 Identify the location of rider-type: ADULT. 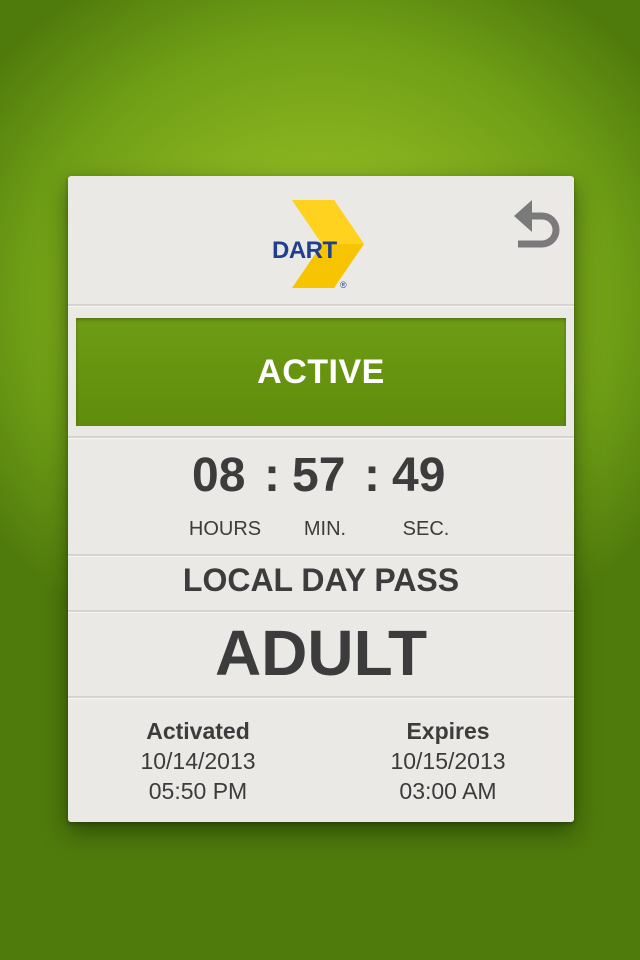
(321, 653).